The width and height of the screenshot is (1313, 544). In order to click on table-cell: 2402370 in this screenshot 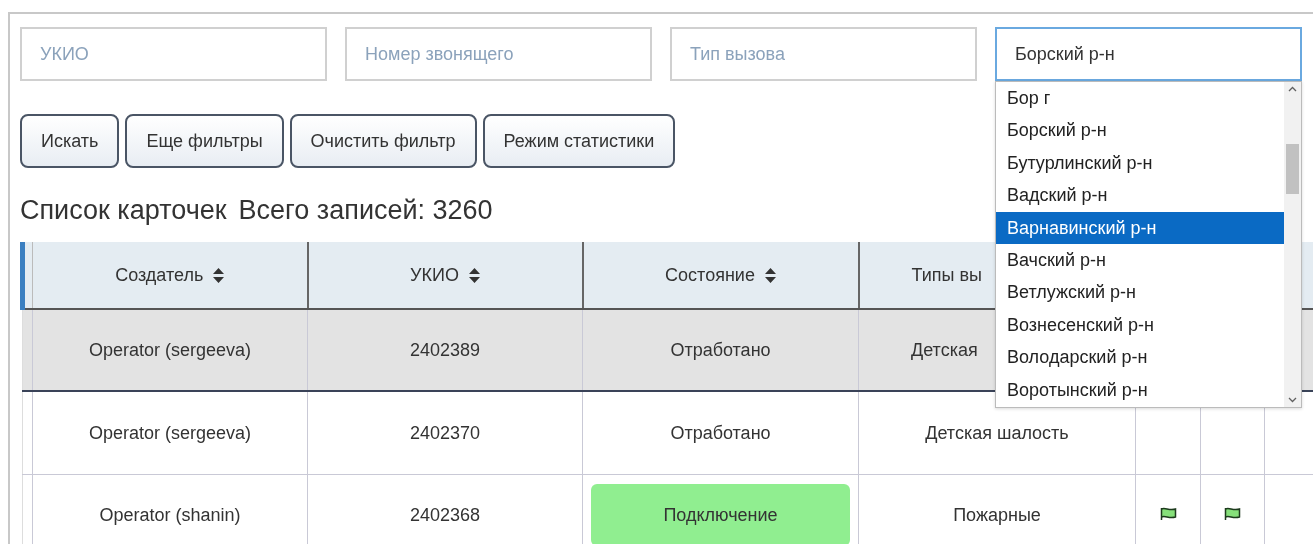, I will do `click(445, 433)`.